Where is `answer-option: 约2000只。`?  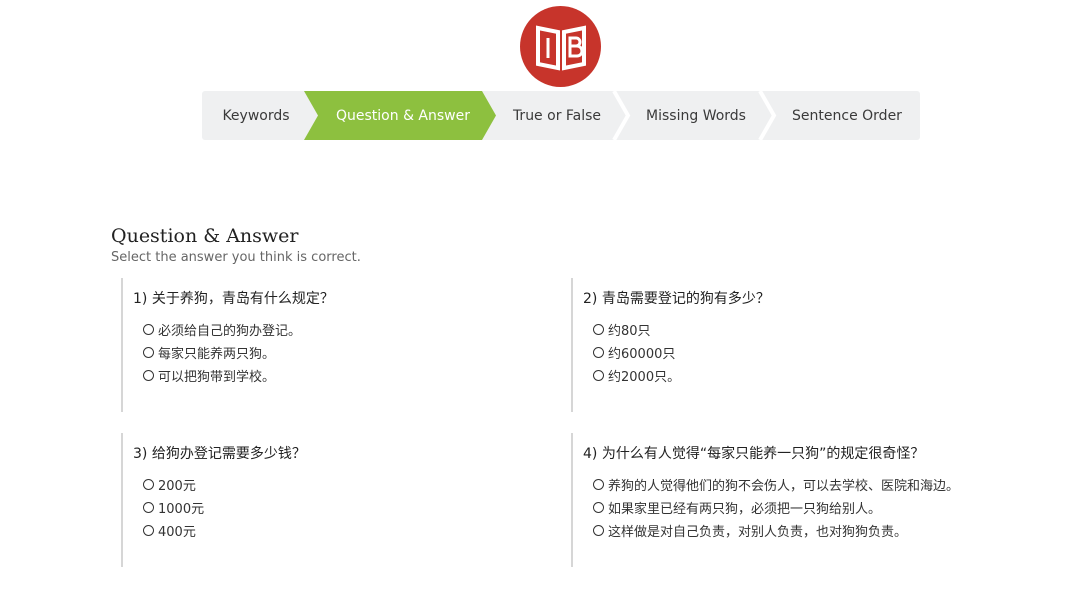 answer-option: 约2000只。 is located at coordinates (681, 375).